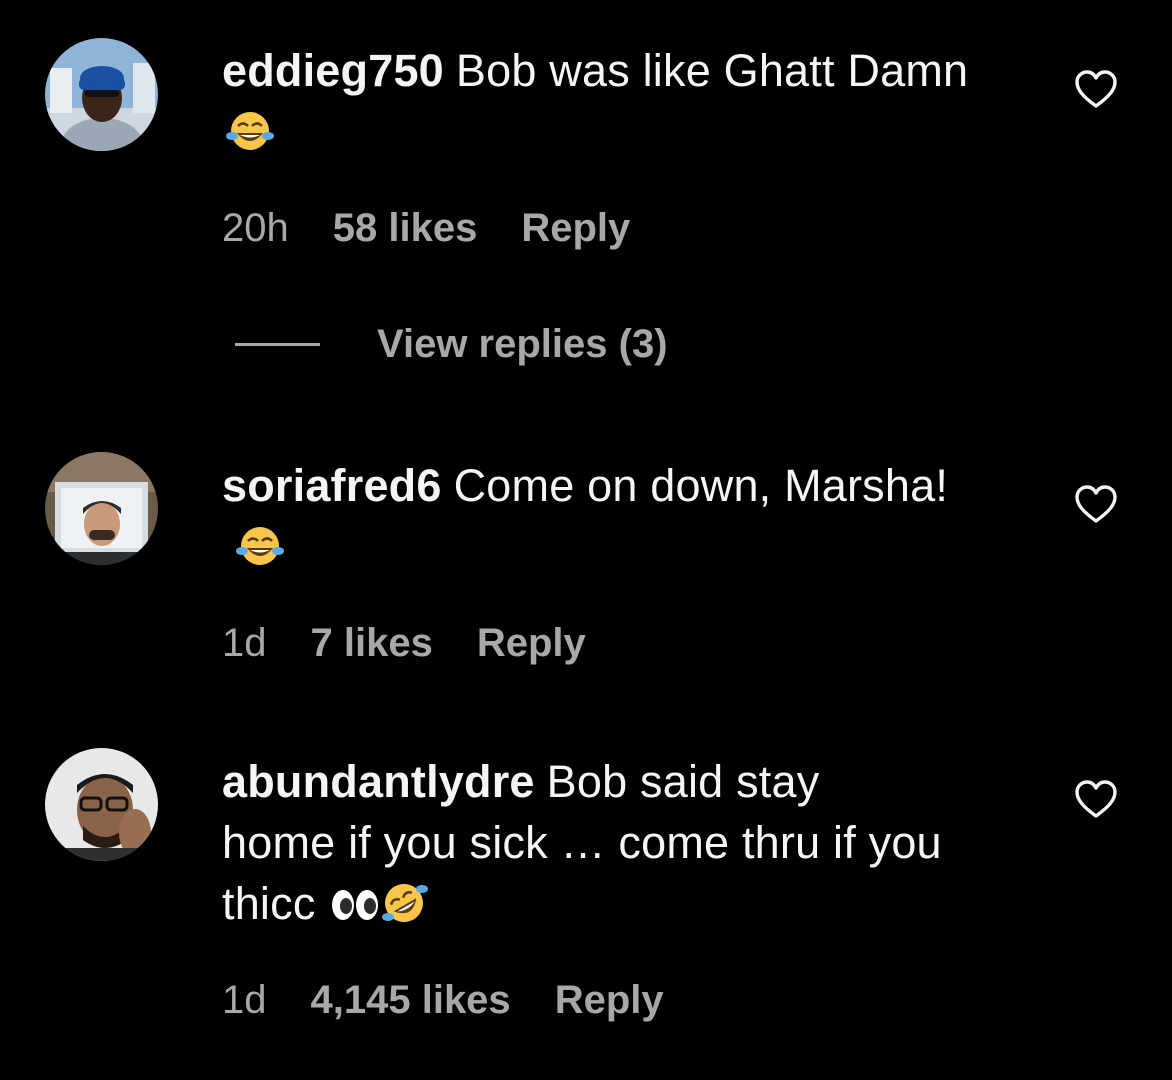 The height and width of the screenshot is (1080, 1172). Describe the element at coordinates (378, 781) in the screenshot. I see `comment-username: abundantlydre` at that location.